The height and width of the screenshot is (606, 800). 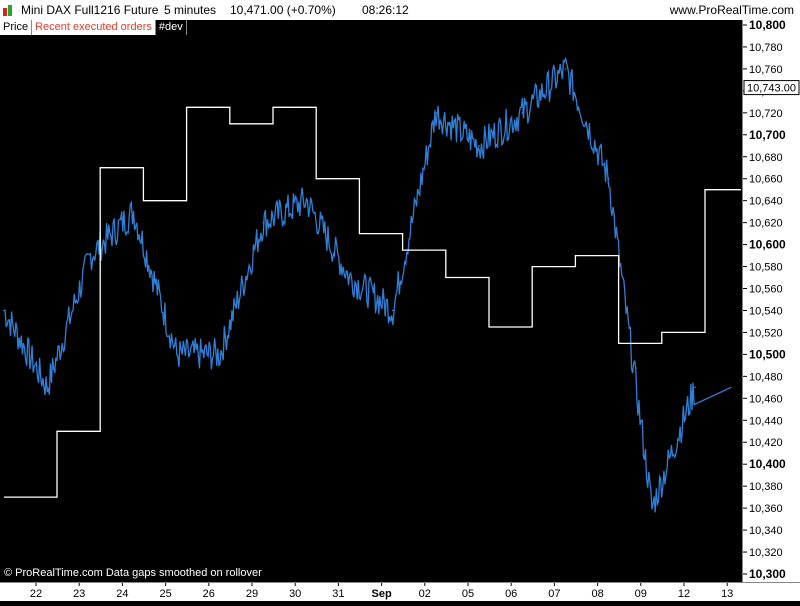 What do you see at coordinates (766, 377) in the screenshot?
I see `y-tick-label: 10,480` at bounding box center [766, 377].